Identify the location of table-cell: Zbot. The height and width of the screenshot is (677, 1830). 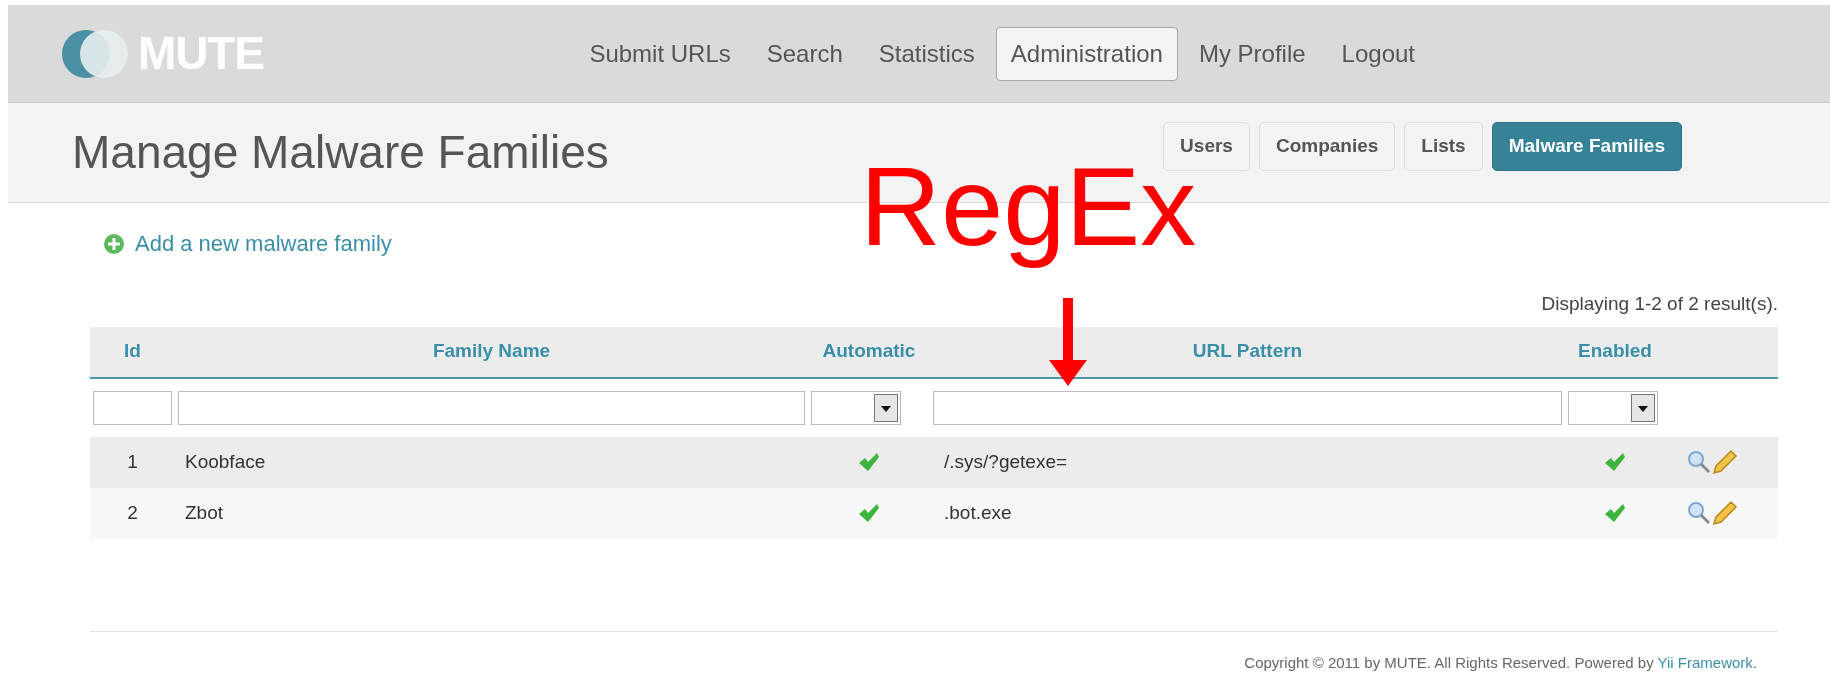
(204, 512).